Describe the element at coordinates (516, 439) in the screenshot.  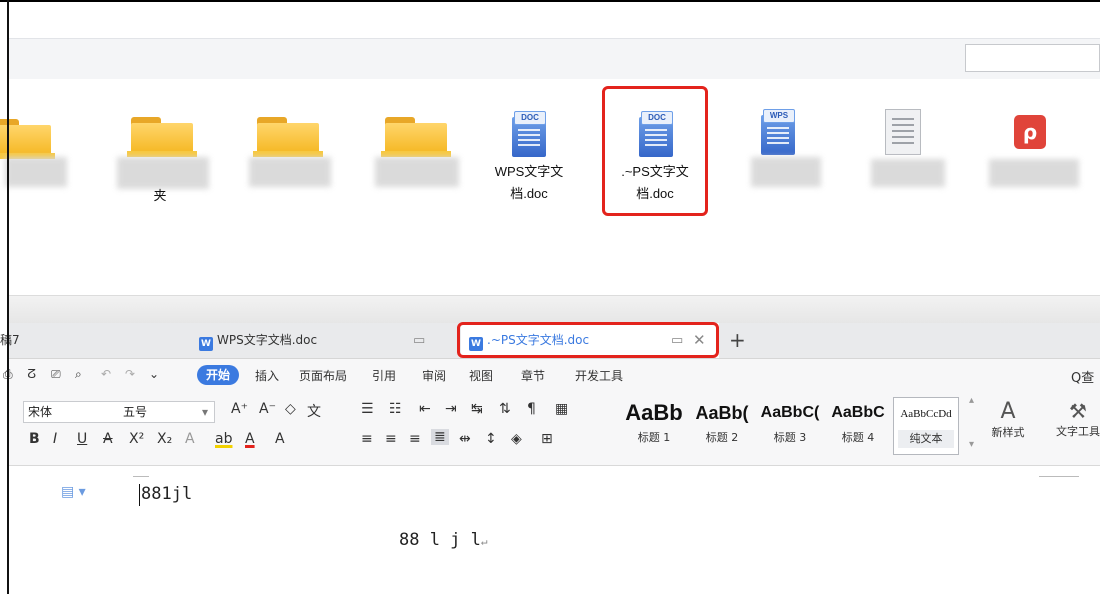
I see `shading-icon: ◈` at that location.